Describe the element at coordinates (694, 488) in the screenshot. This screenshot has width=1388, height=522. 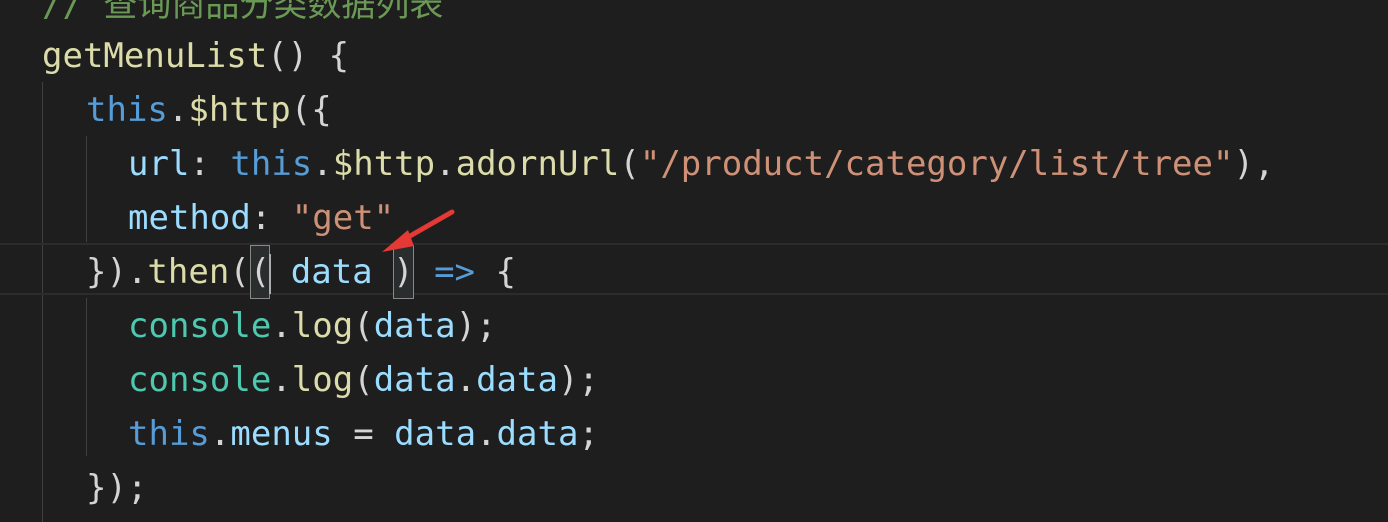
I see `code-line-10: });` at that location.